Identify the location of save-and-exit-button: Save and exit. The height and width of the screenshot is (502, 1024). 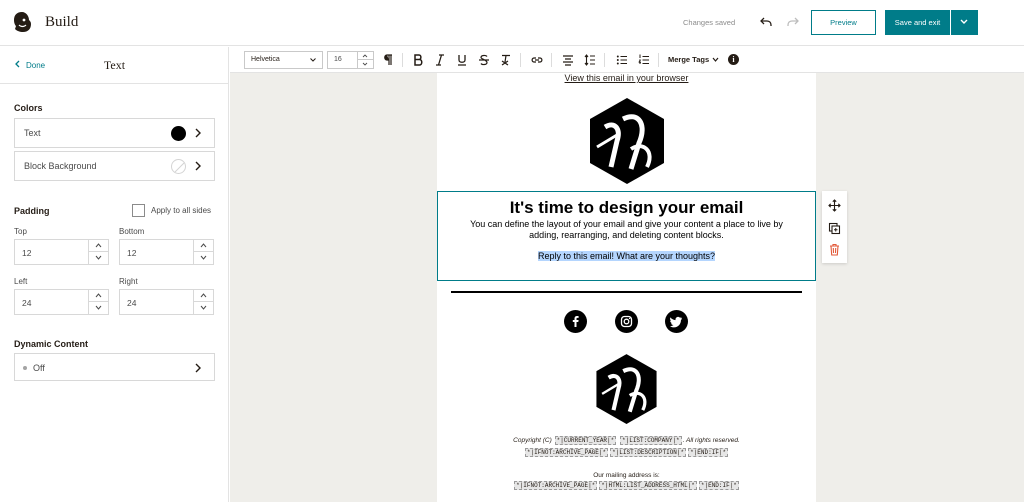
(917, 22).